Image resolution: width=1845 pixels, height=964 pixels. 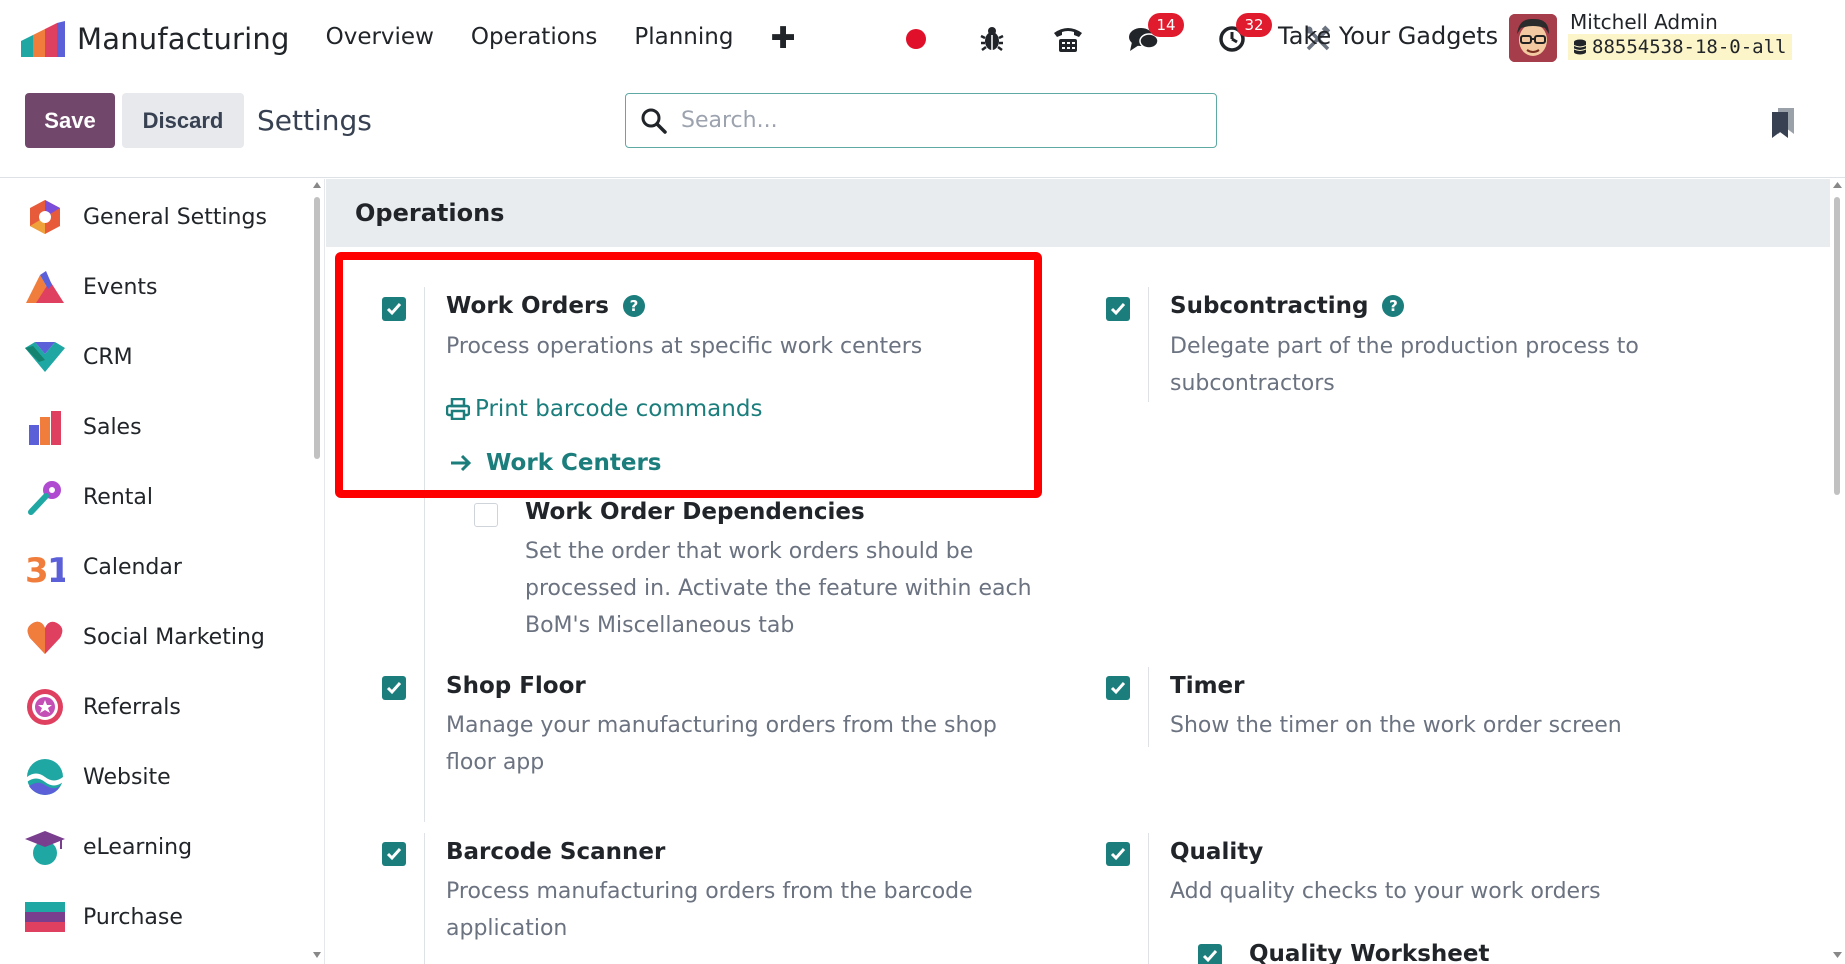 I want to click on website-icon, so click(x=45, y=777).